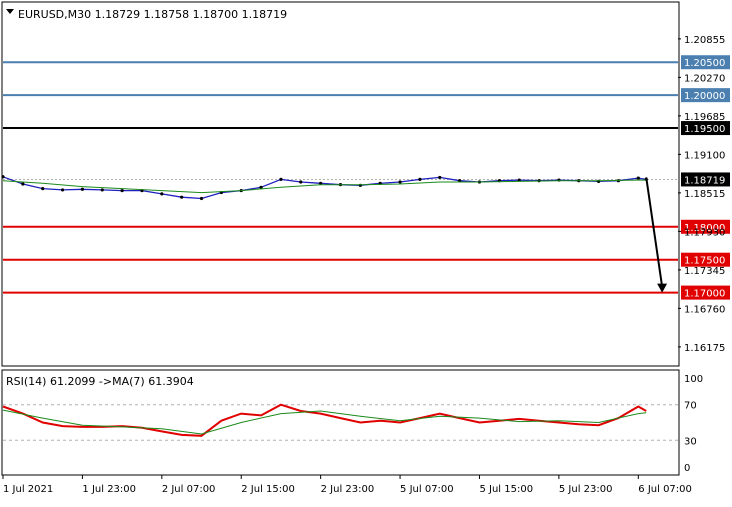 The width and height of the screenshot is (732, 507). What do you see at coordinates (28, 489) in the screenshot?
I see `x-tick-label: 1 Jul 2021` at bounding box center [28, 489].